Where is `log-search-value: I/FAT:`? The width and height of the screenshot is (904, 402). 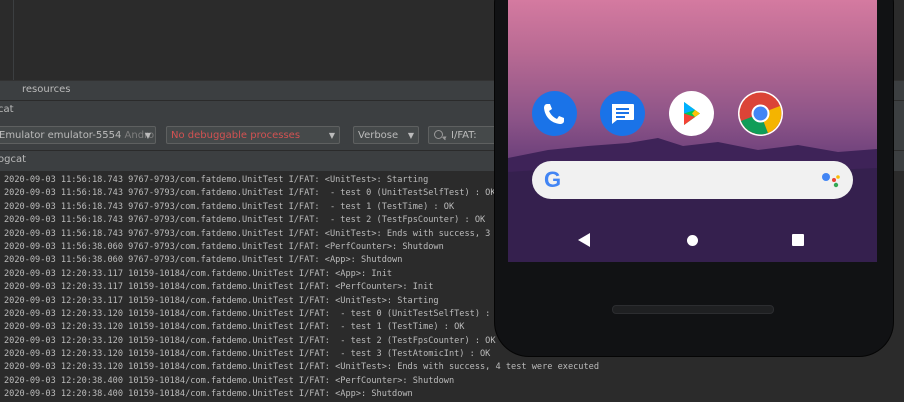 log-search-value: I/FAT: is located at coordinates (464, 135).